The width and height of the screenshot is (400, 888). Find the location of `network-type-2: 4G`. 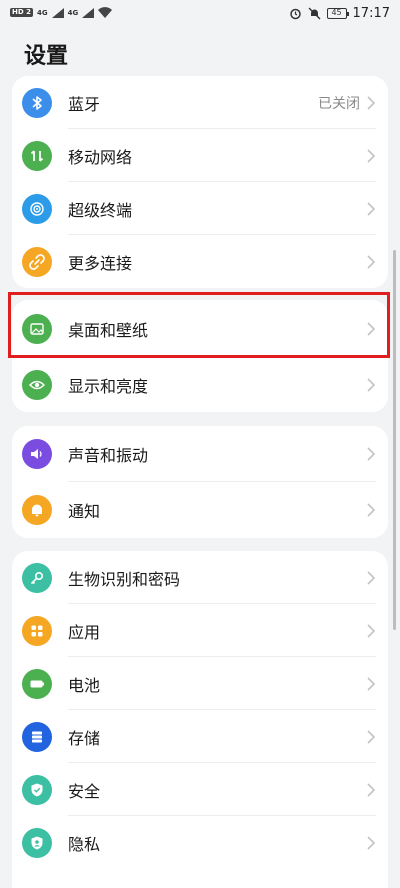

network-type-2: 4G is located at coordinates (73, 12).